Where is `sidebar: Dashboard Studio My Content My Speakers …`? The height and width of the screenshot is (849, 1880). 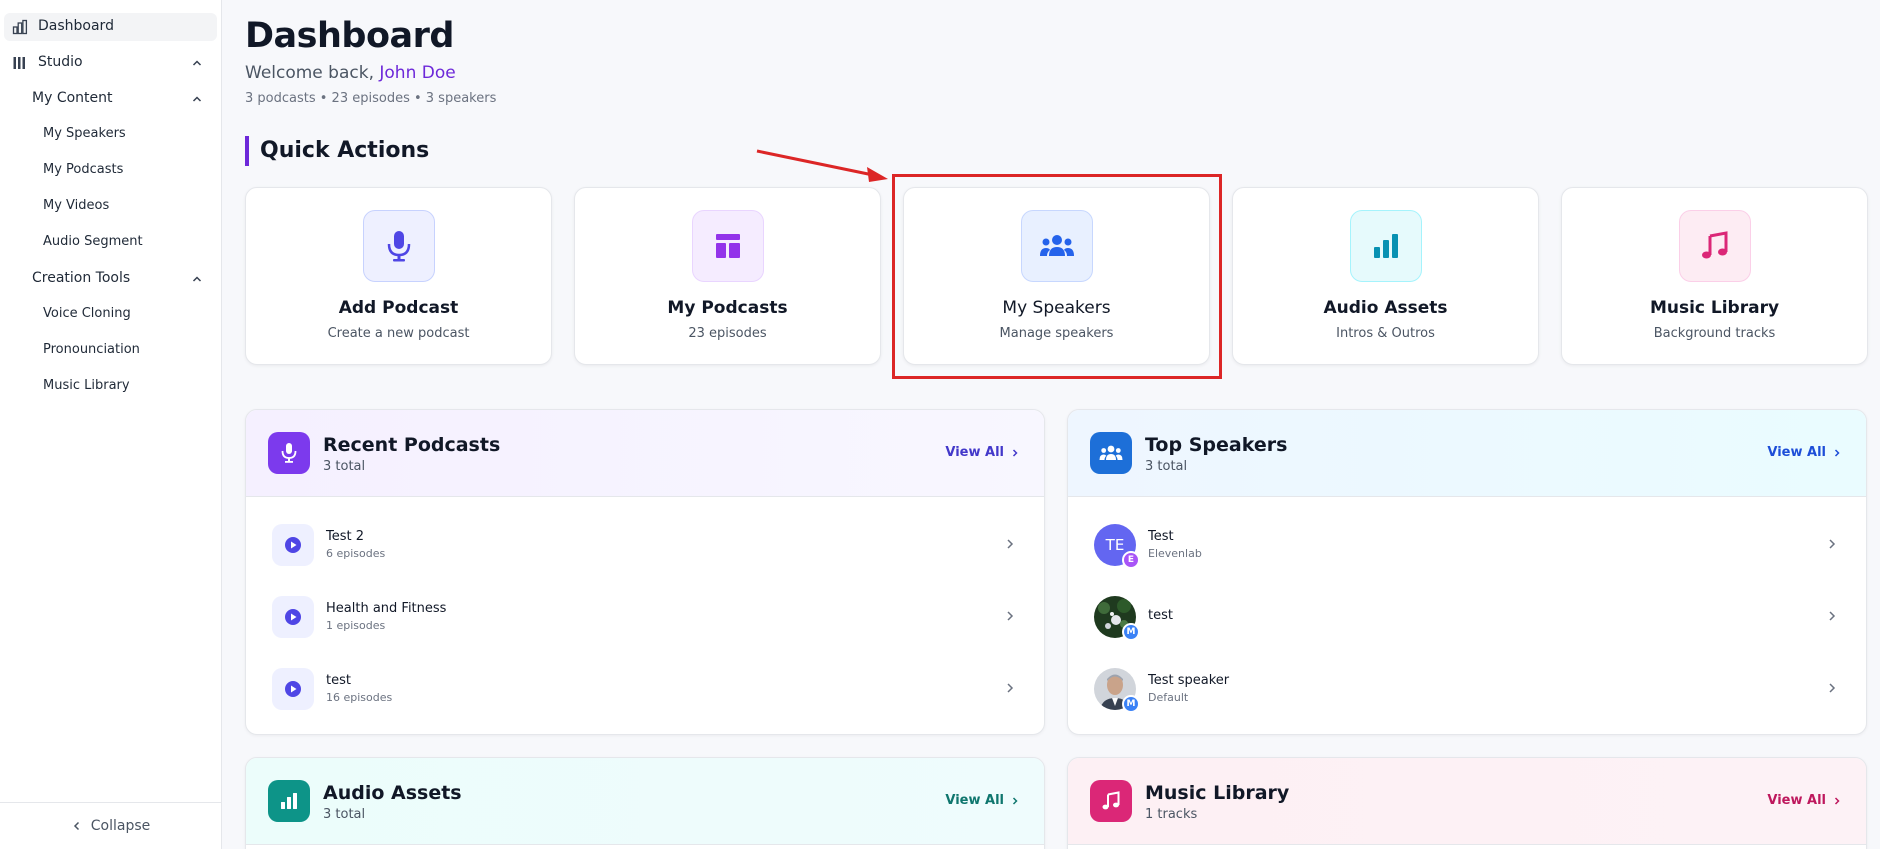 sidebar: Dashboard Studio My Content My Speakers … is located at coordinates (111, 424).